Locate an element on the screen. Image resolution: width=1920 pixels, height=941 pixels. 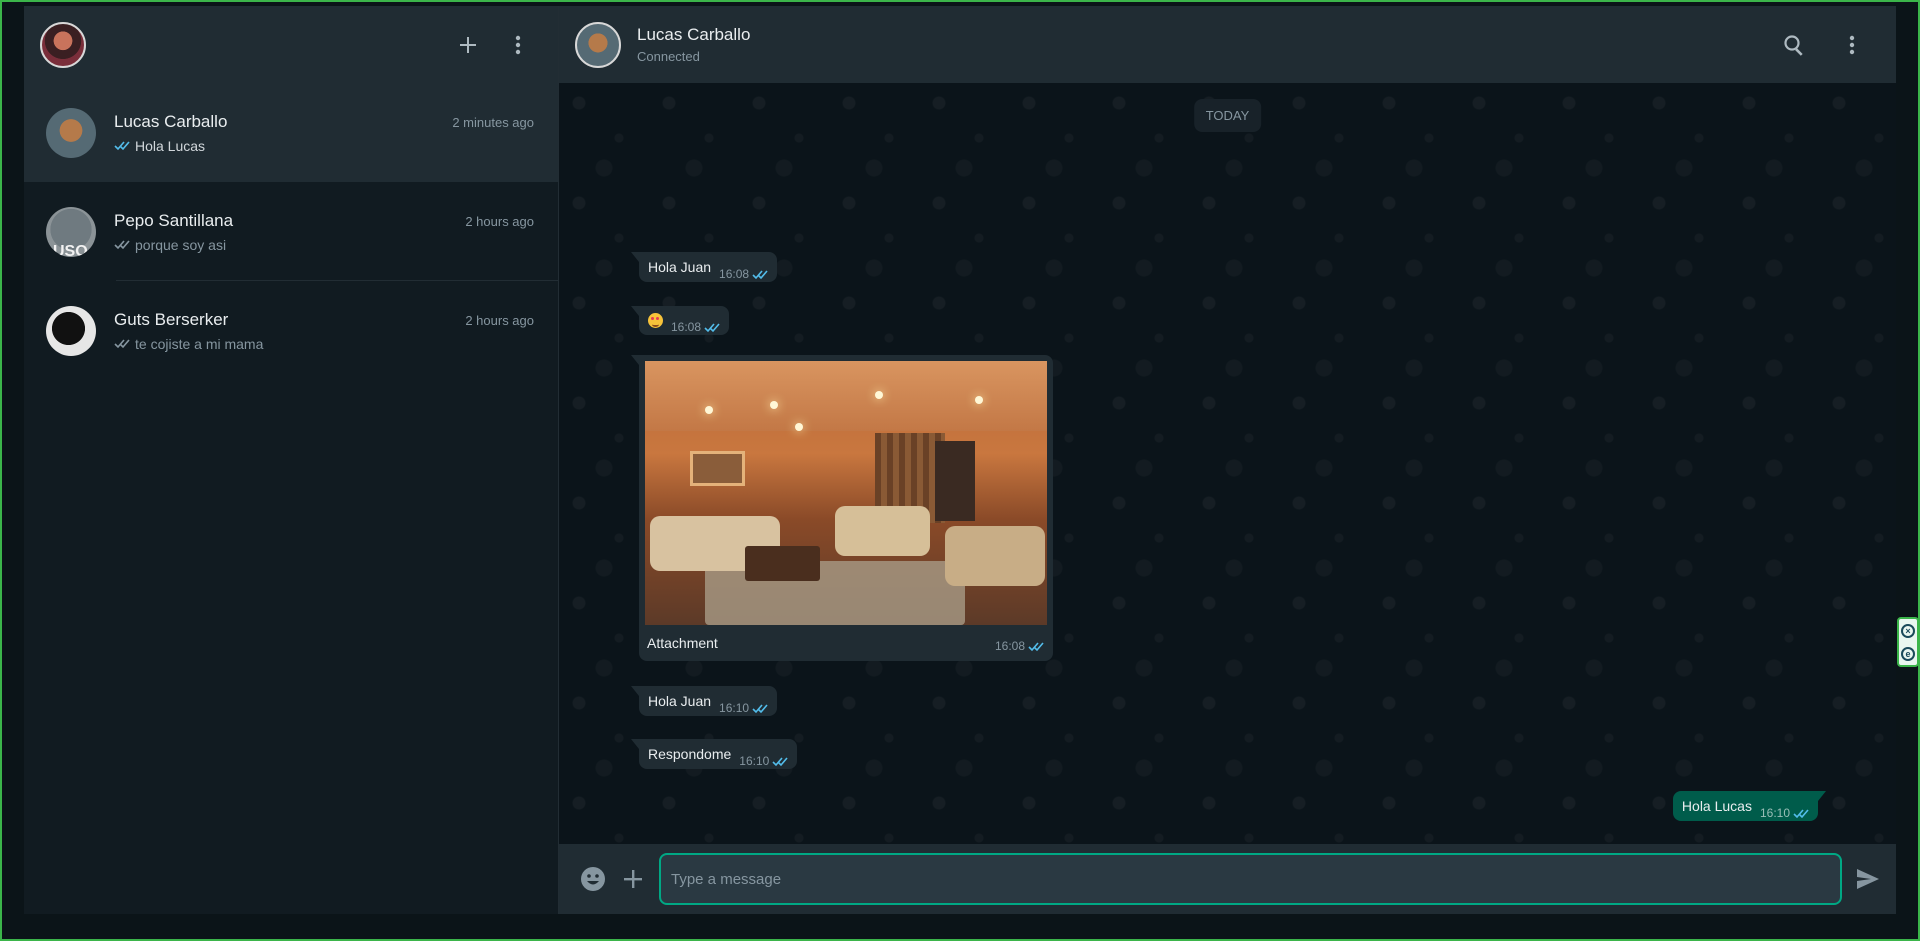
outgoing-message-bubble: Hola Lucas 16:10 is located at coordinates (1749, 806).